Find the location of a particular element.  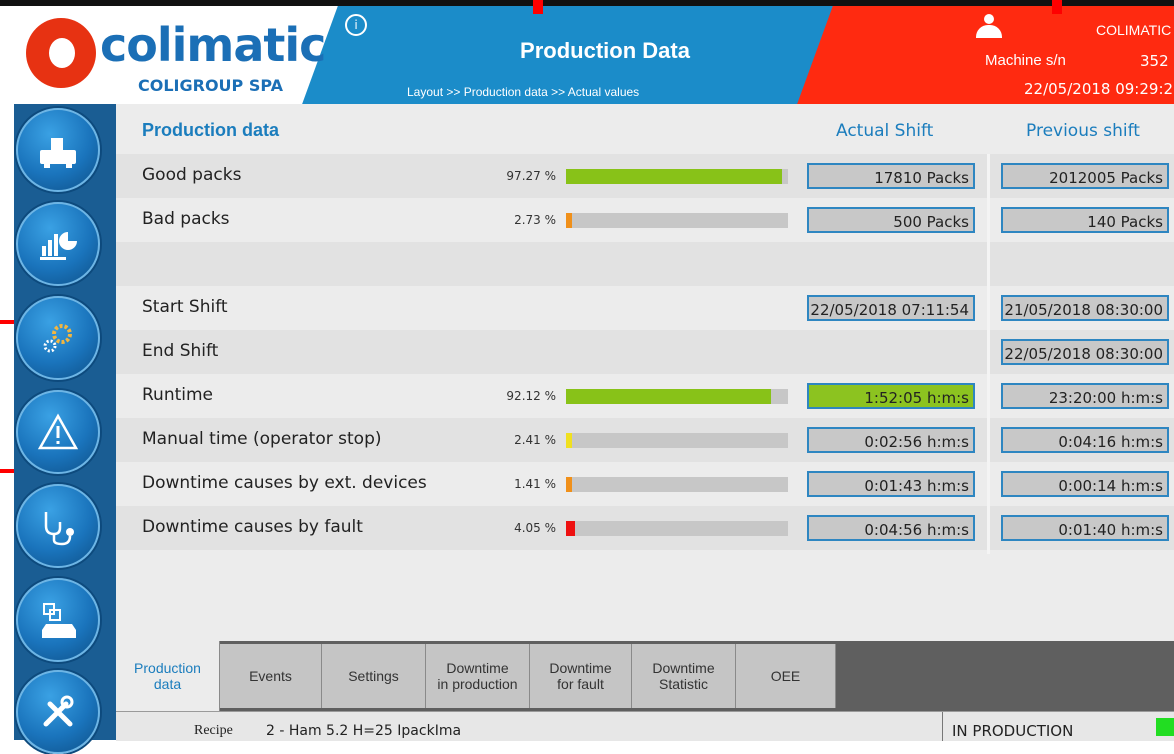

row-label: Bad packs is located at coordinates (186, 219).